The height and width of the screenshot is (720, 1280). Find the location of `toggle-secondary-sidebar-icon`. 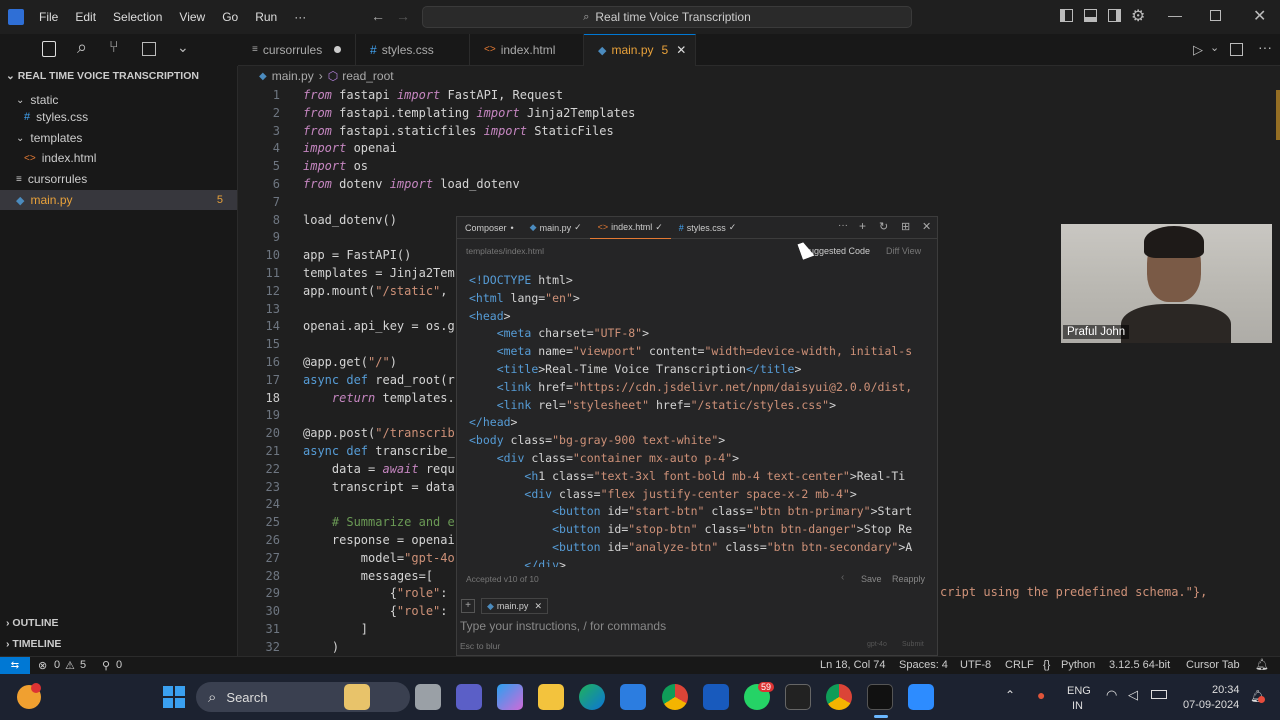

toggle-secondary-sidebar-icon is located at coordinates (1114, 15).